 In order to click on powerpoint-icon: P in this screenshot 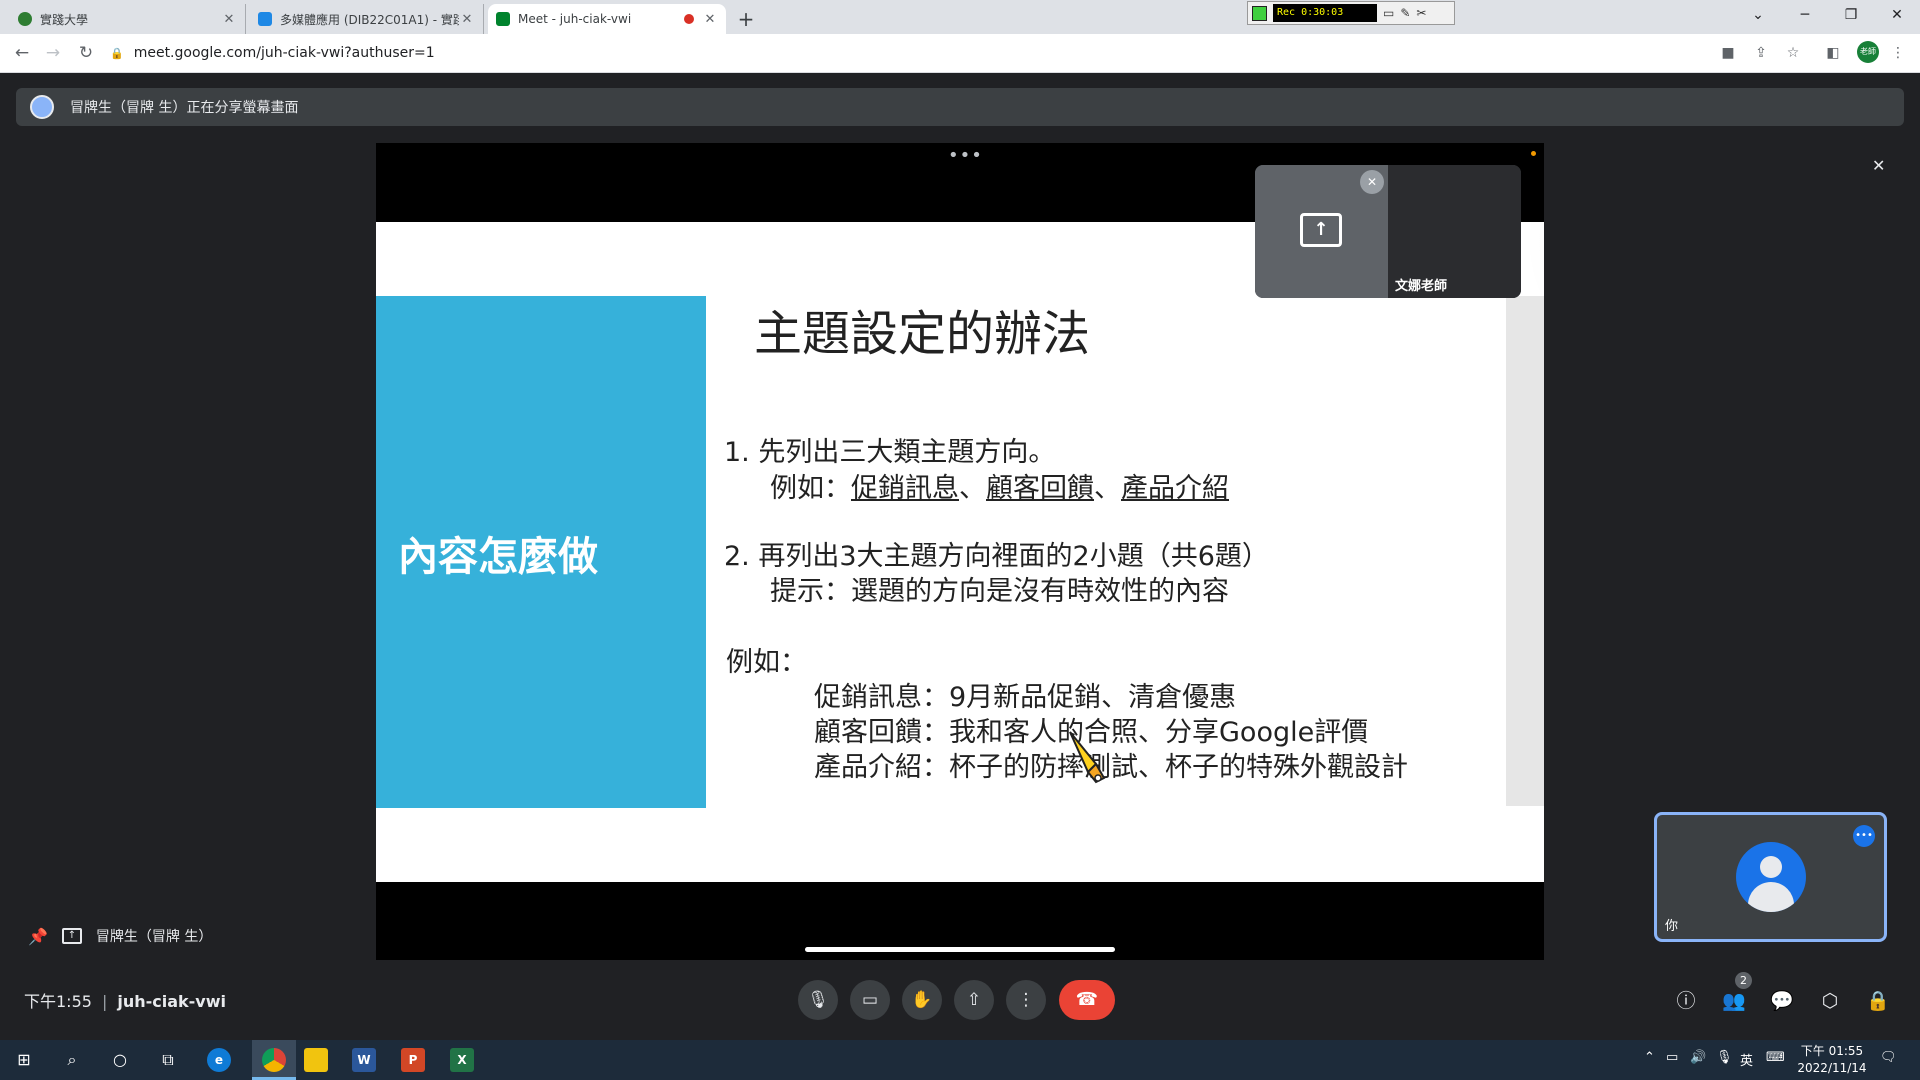, I will do `click(413, 1060)`.